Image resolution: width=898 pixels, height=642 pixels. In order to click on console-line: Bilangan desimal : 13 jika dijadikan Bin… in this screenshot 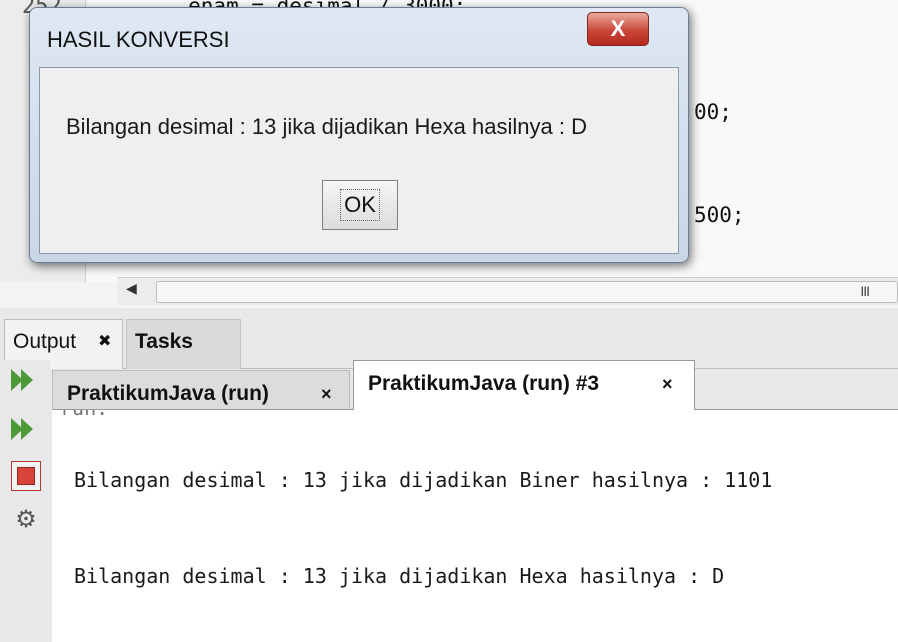, I will do `click(423, 480)`.